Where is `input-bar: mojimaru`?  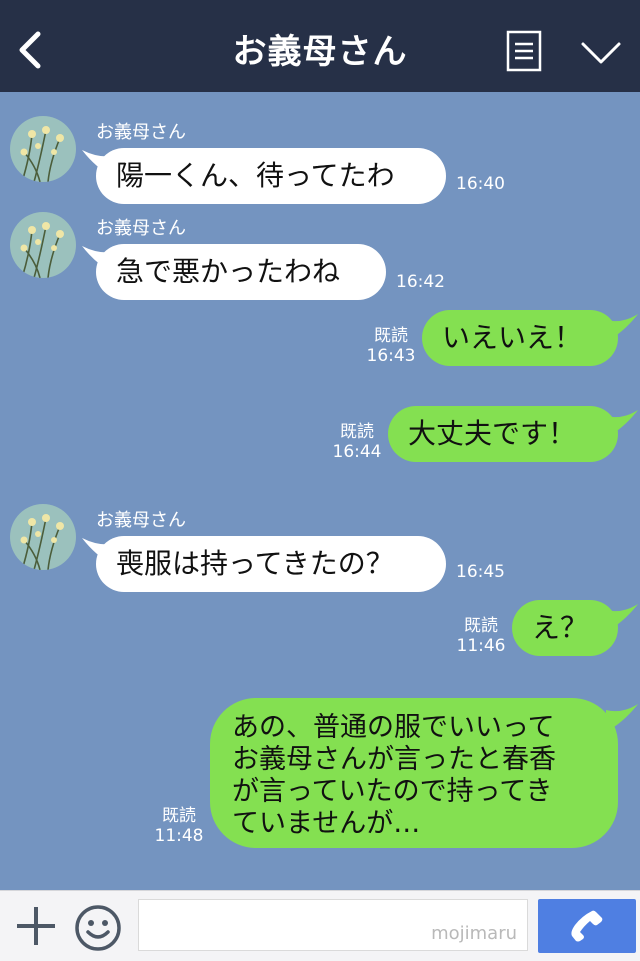 input-bar: mojimaru is located at coordinates (320, 925).